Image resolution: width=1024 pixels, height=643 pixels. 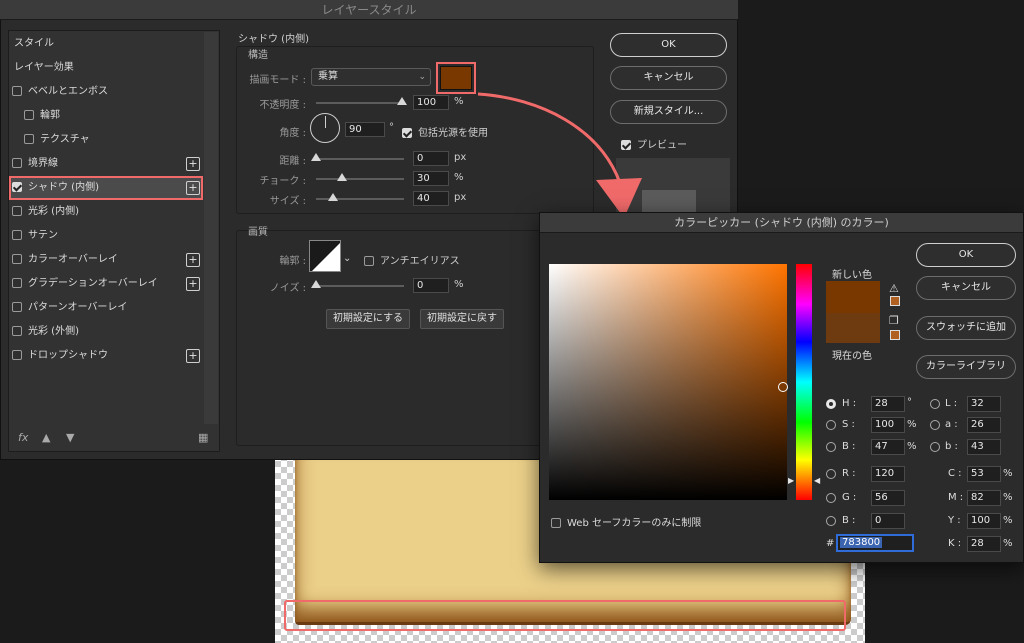 I want to click on cube-icon: ❐, so click(x=894, y=320).